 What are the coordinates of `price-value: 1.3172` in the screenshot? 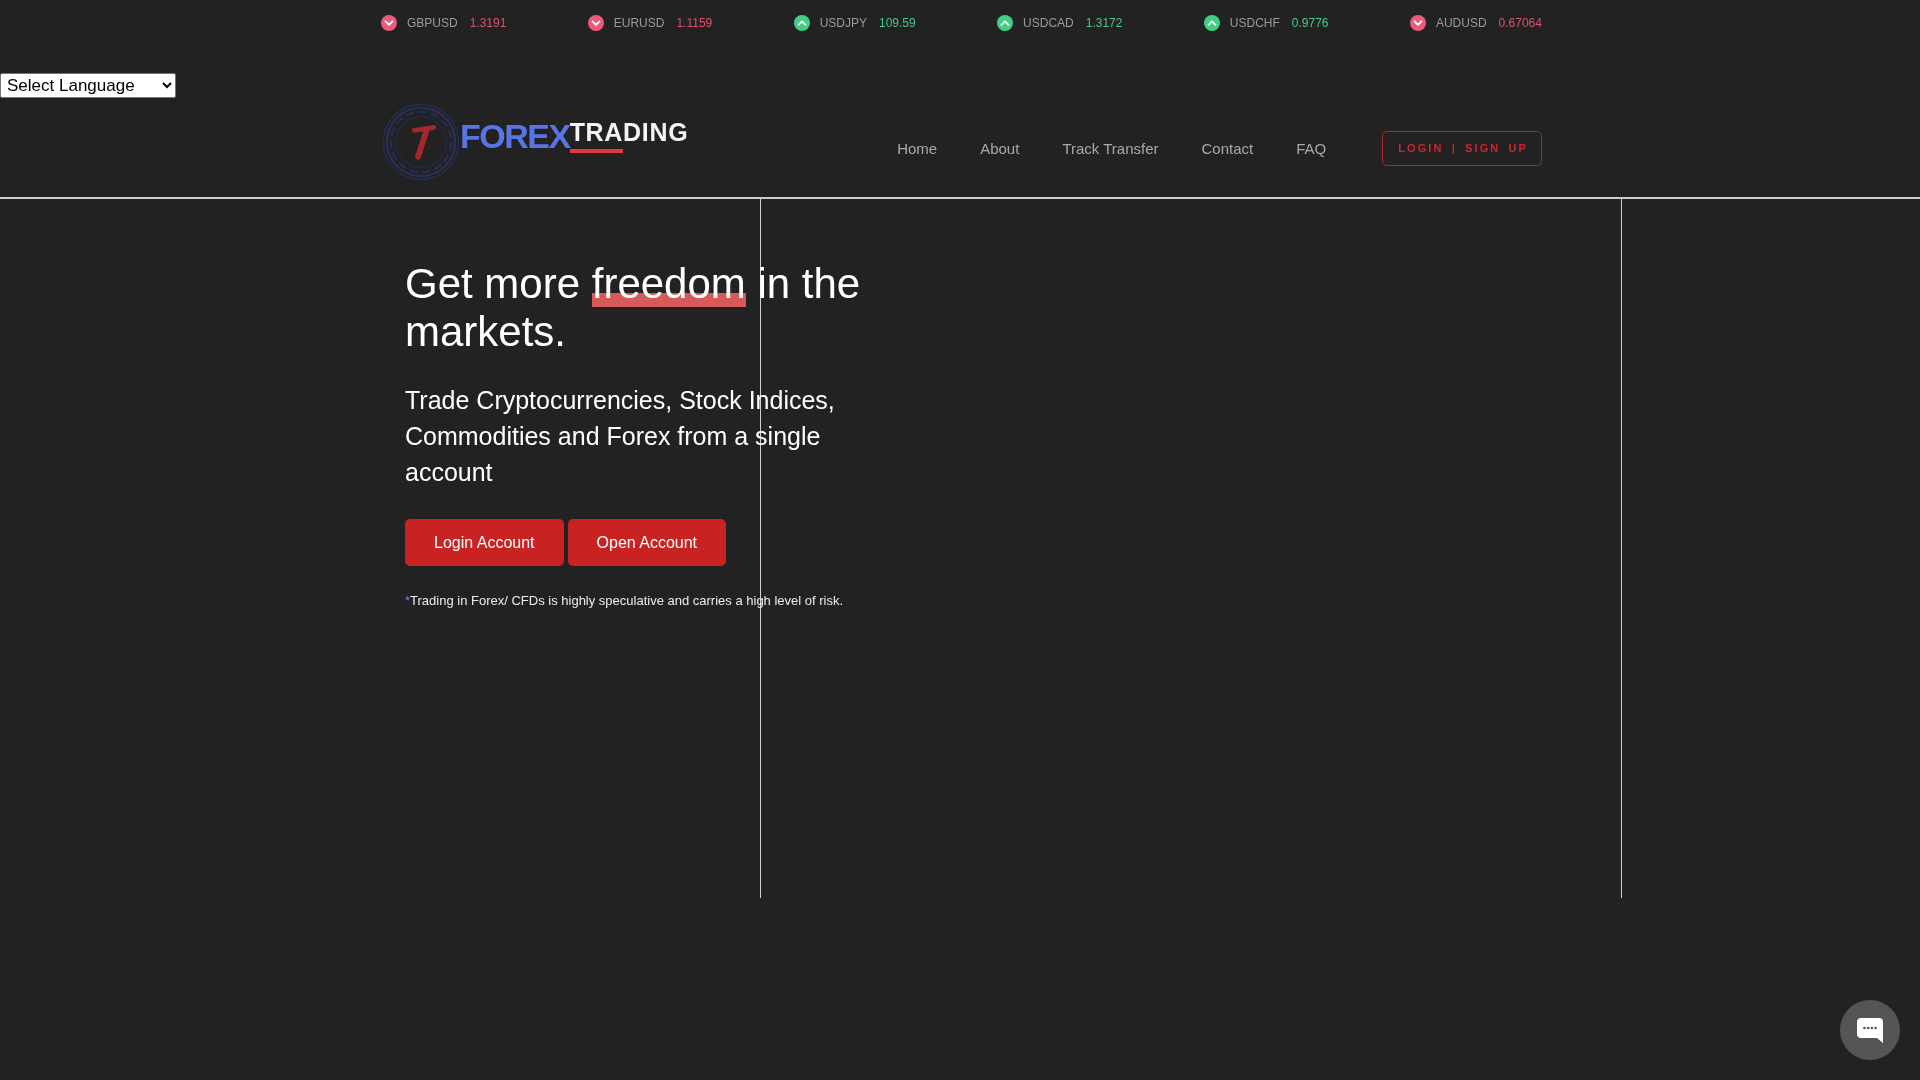 It's located at (1104, 23).